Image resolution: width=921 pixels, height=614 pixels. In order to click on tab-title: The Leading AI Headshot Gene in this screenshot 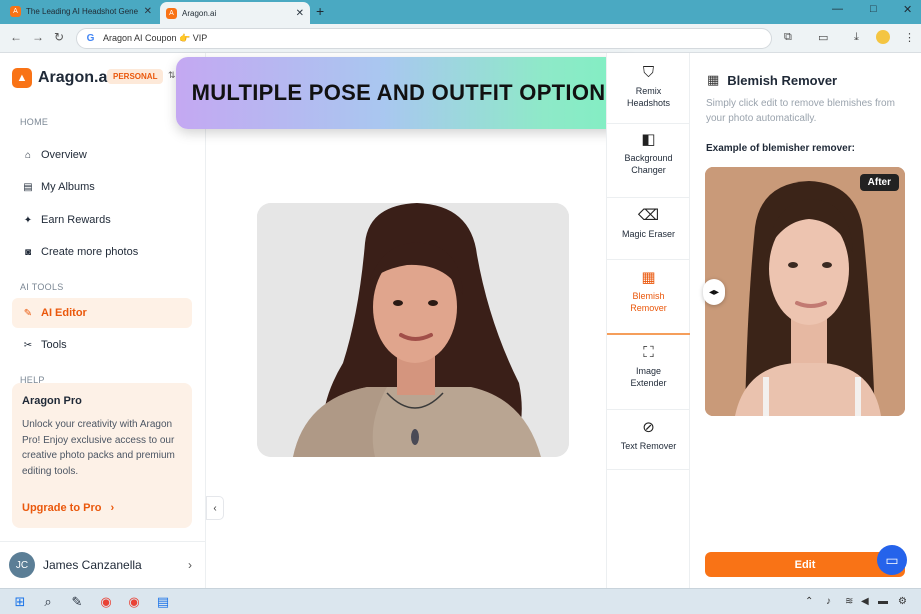, I will do `click(82, 11)`.